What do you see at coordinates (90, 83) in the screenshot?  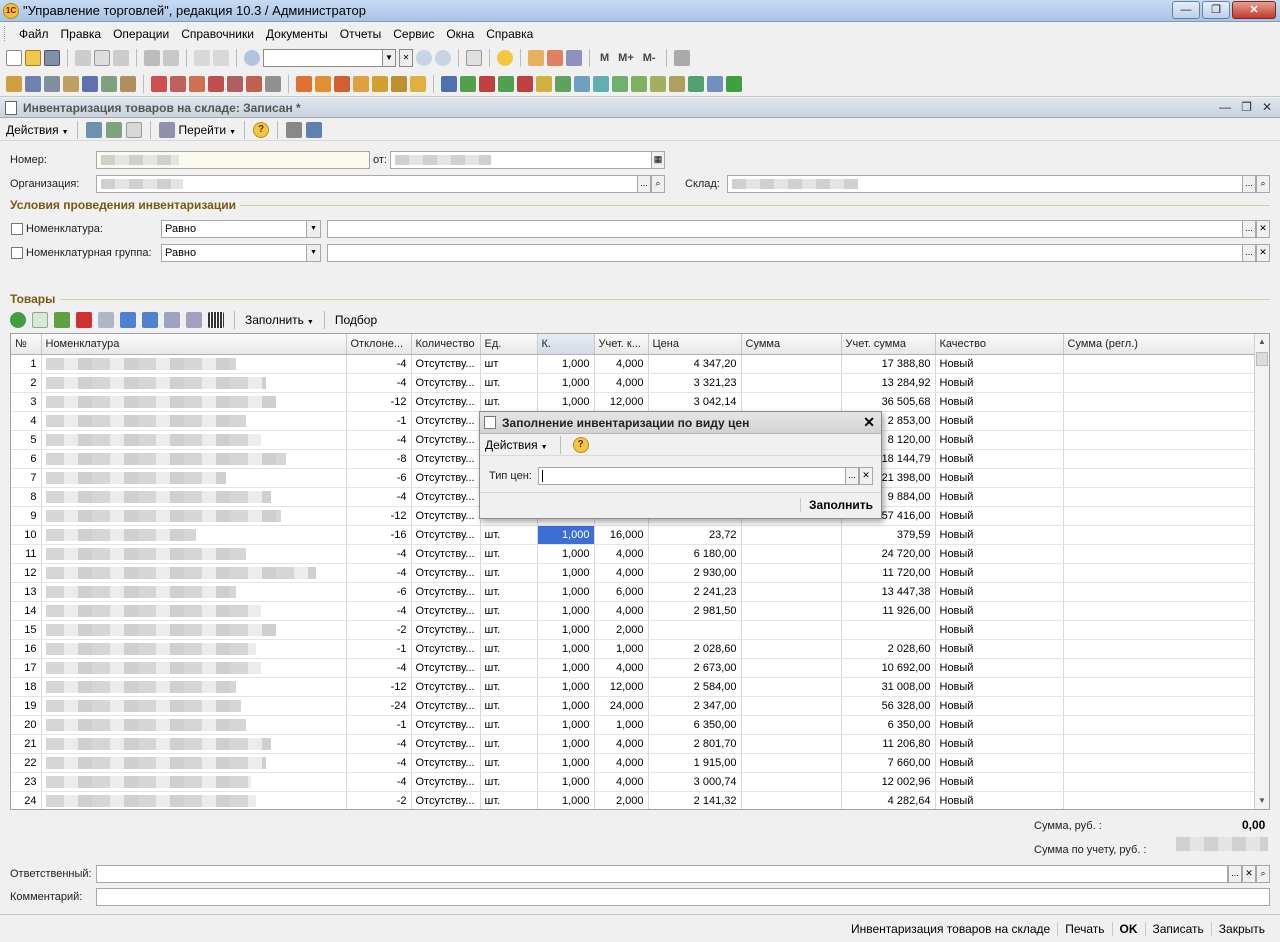 I see `people-icon` at bounding box center [90, 83].